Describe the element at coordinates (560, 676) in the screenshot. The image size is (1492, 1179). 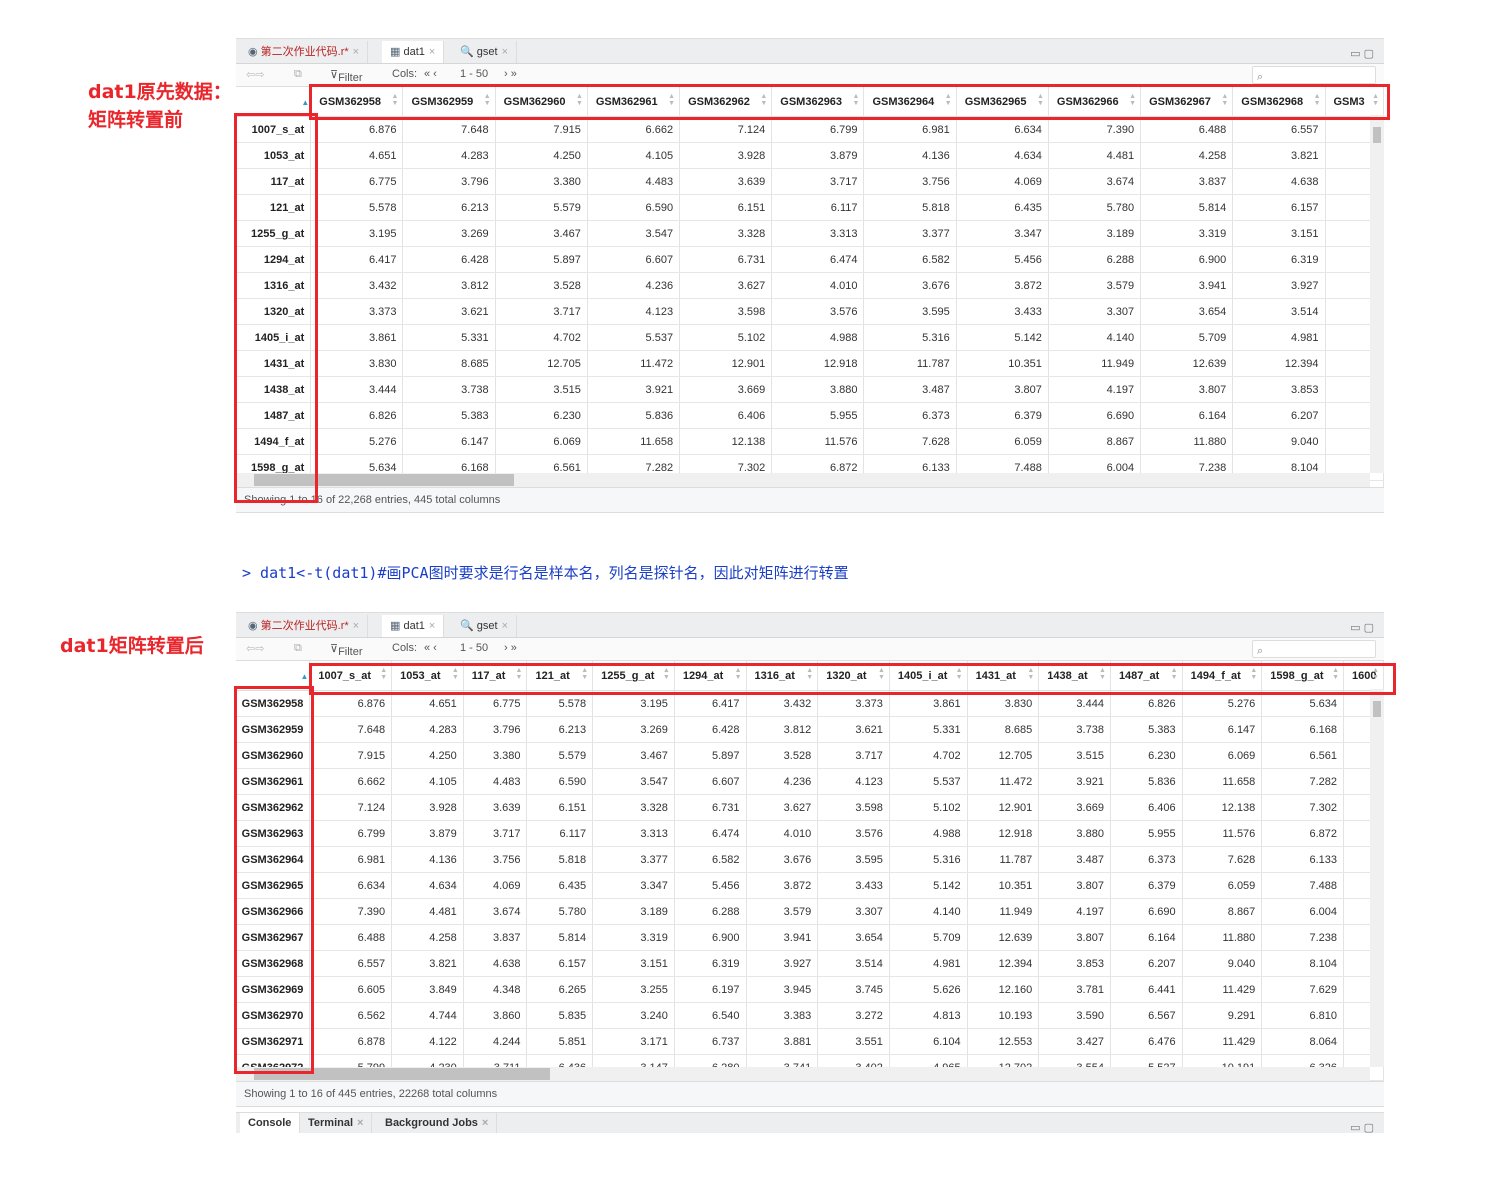
I see `column-header: 121_at ▲ ▼` at that location.